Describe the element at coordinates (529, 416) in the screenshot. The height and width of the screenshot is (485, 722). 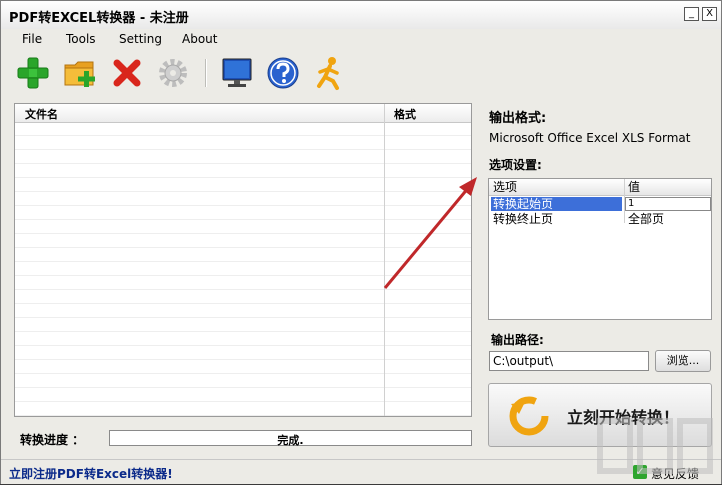
I see `refresh-icon` at that location.